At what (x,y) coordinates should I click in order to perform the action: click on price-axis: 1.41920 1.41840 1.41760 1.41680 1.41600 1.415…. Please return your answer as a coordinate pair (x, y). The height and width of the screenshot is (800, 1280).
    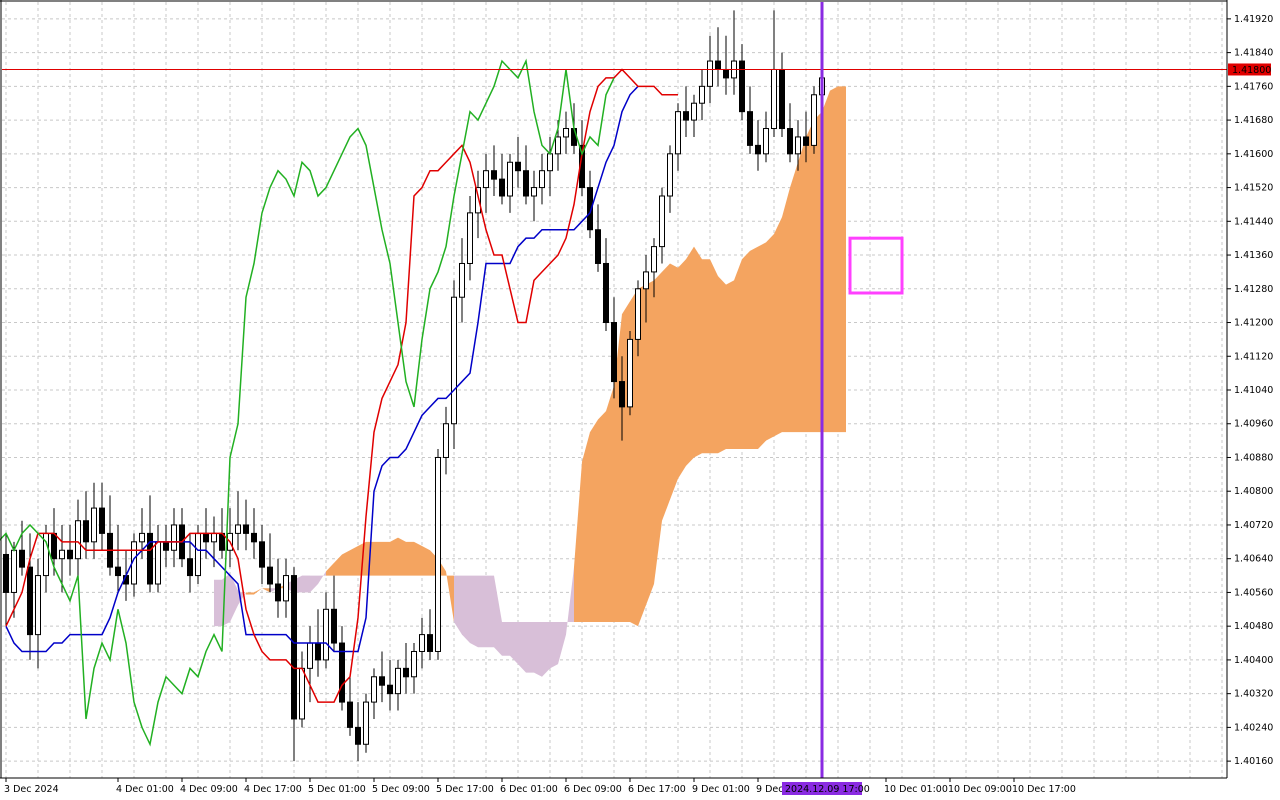
    Looking at the image, I should click on (1249, 389).